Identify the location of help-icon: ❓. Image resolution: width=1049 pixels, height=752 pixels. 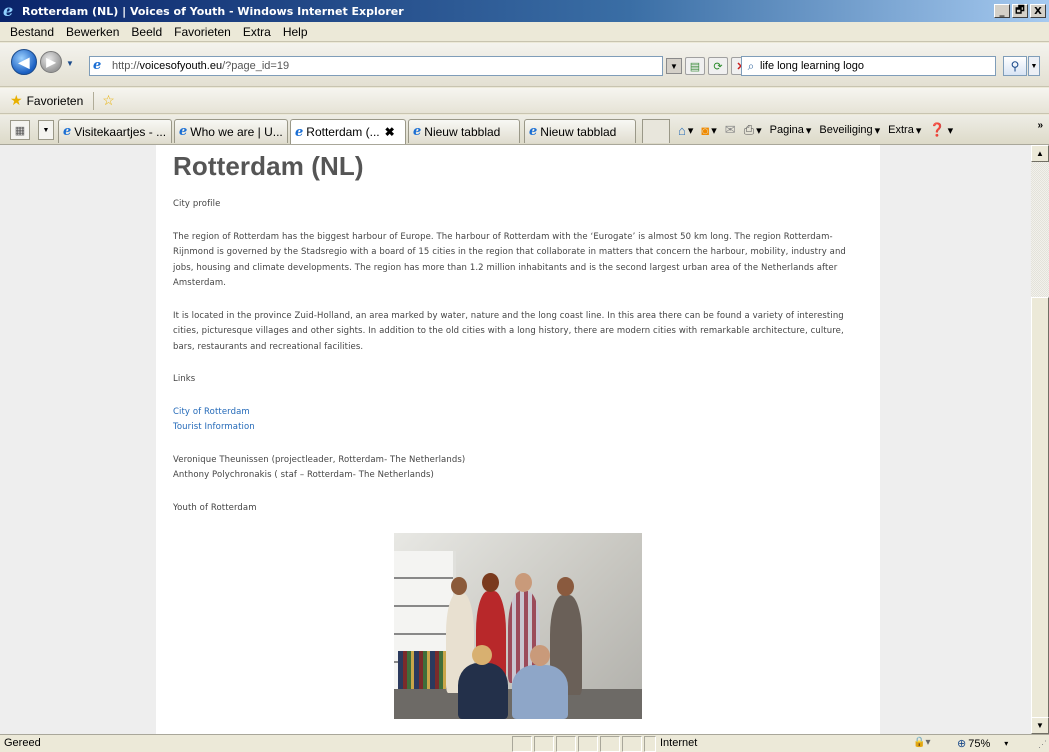
(937, 129).